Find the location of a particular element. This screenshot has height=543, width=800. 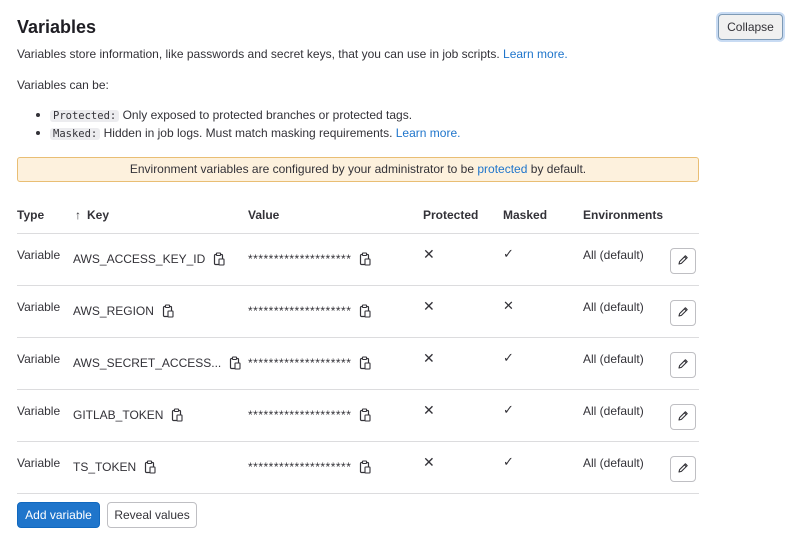

header-key-sort: ↑ Key is located at coordinates (92, 215).